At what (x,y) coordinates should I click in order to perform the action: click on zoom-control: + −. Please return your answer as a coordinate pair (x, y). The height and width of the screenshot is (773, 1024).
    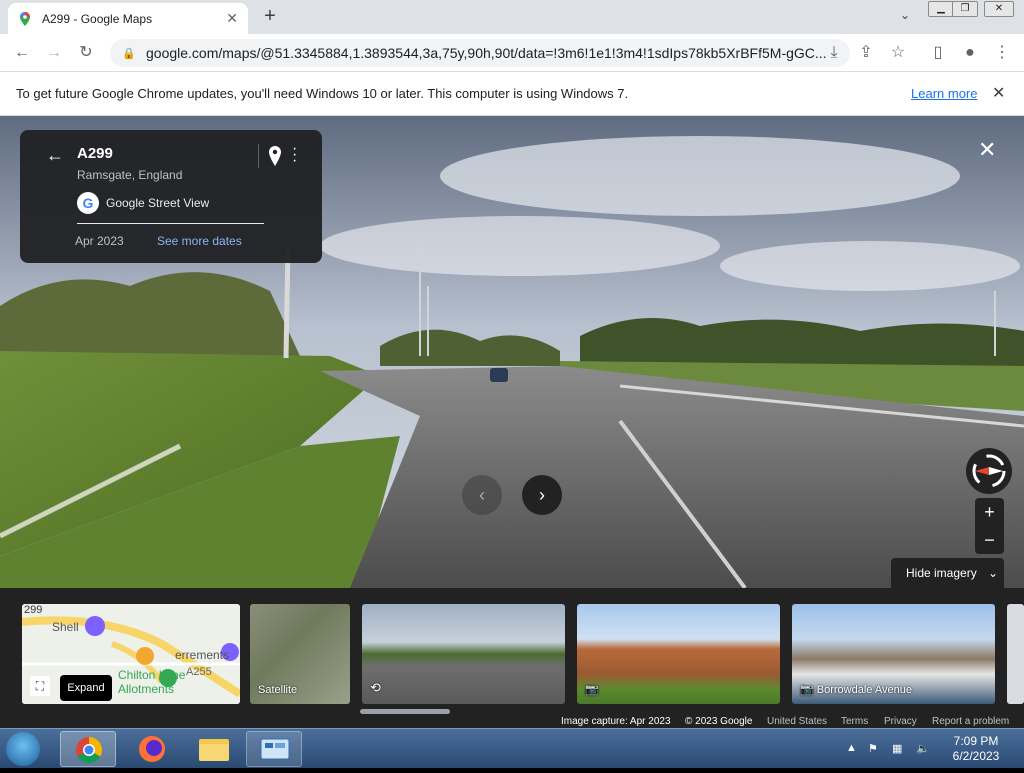
    Looking at the image, I should click on (989, 526).